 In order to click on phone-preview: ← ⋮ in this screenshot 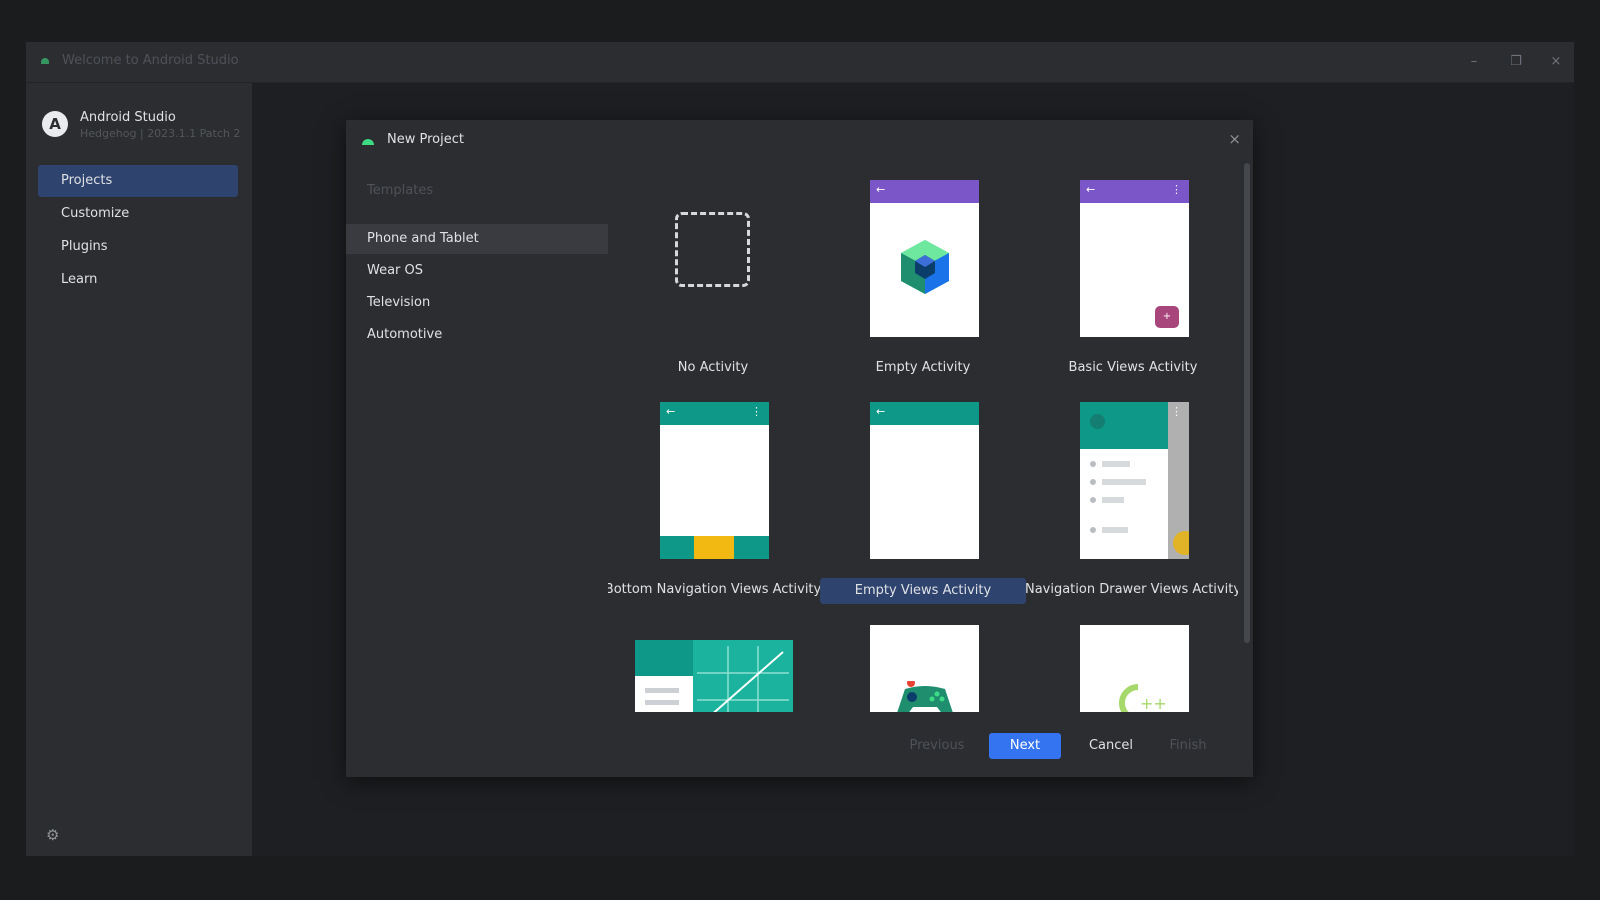, I will do `click(714, 480)`.